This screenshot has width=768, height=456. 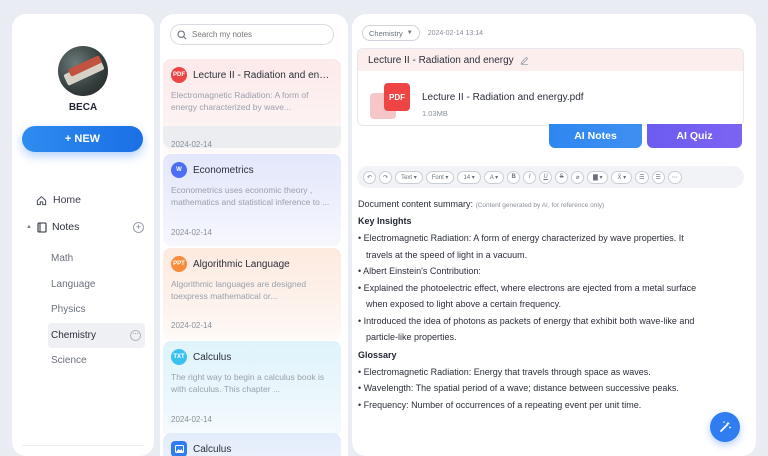 What do you see at coordinates (179, 264) in the screenshot?
I see `ppt-badge-icon: PPT` at bounding box center [179, 264].